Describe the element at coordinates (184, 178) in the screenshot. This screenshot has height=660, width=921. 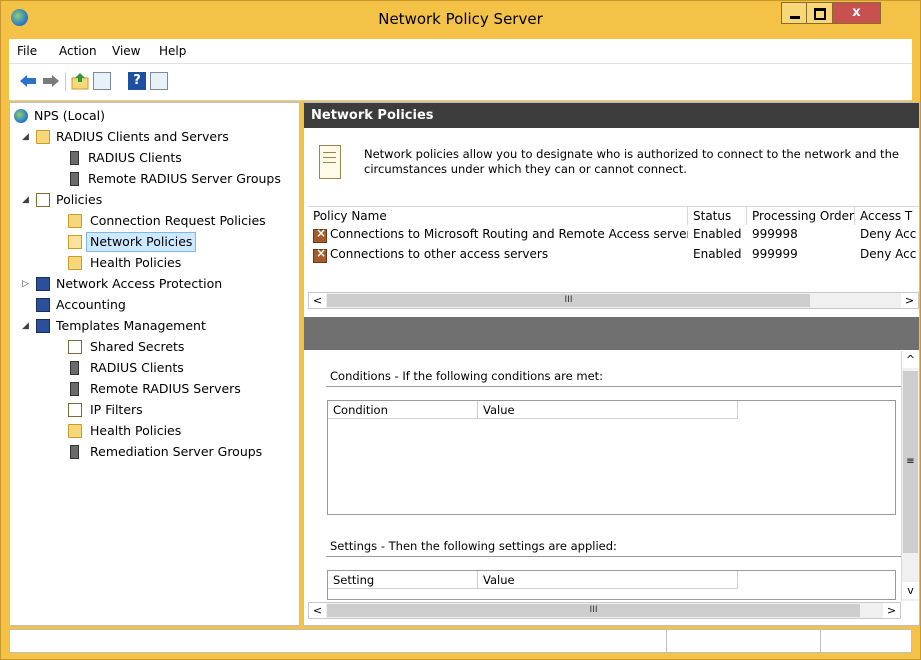
I see `tree-label: Remote RADIUS Server Groups` at that location.